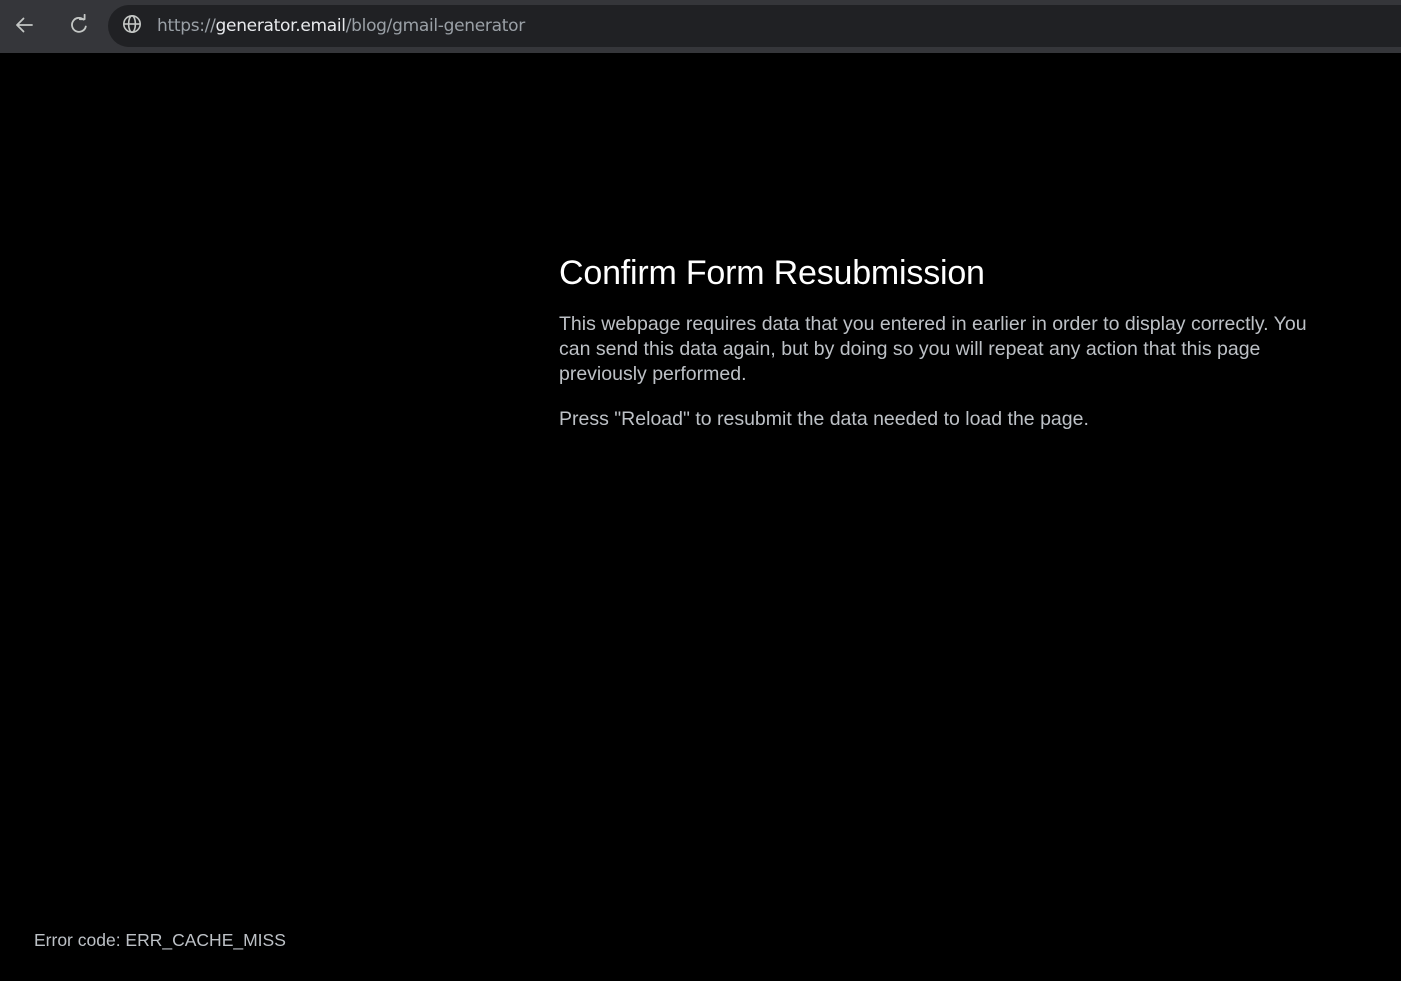 The width and height of the screenshot is (1401, 981). Describe the element at coordinates (772, 273) in the screenshot. I see `page-title: Confirm Form Resubmission` at that location.